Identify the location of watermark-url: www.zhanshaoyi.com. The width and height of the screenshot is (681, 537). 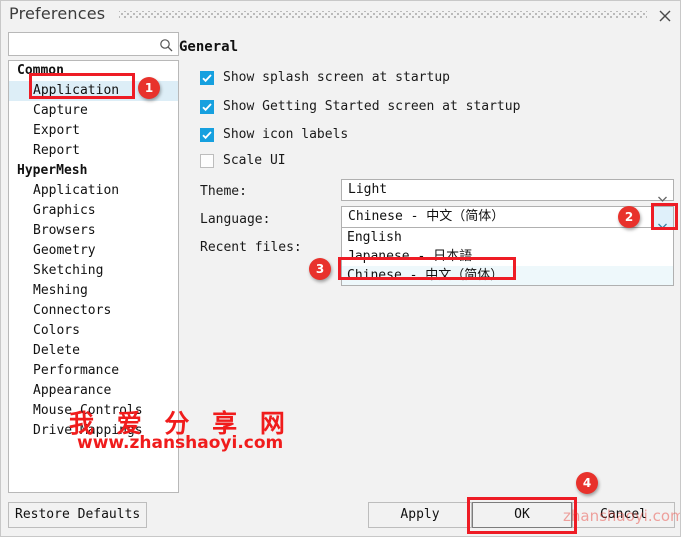
(180, 443).